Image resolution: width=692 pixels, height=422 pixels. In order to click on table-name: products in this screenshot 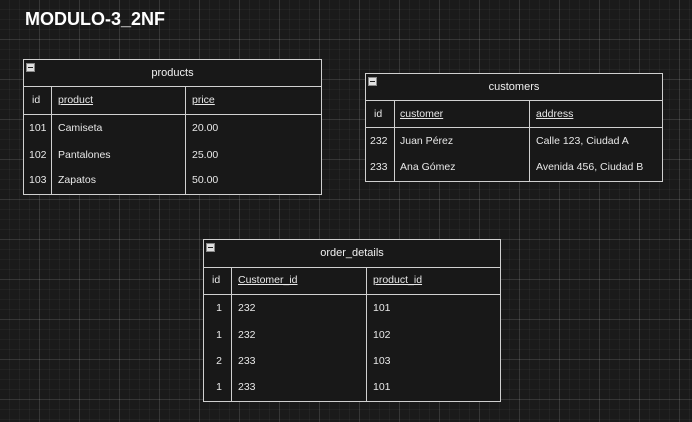, I will do `click(172, 73)`.